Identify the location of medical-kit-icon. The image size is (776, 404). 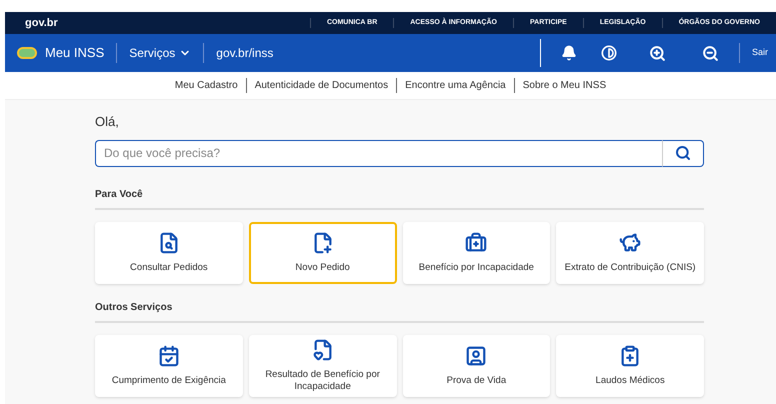
(476, 243).